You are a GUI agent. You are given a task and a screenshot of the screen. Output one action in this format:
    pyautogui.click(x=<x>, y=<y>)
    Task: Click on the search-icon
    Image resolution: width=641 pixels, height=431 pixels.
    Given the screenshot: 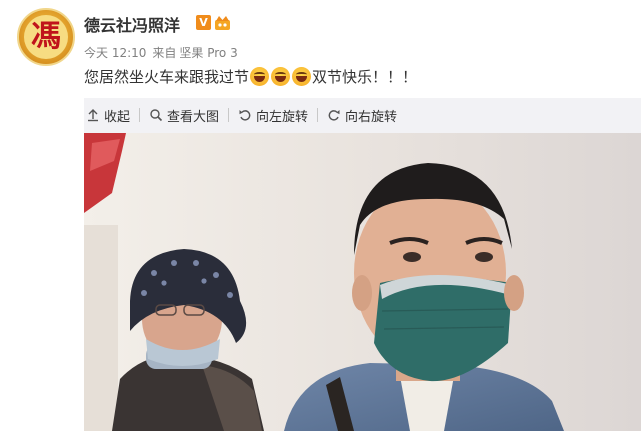 What is the action you would take?
    pyautogui.click(x=156, y=115)
    